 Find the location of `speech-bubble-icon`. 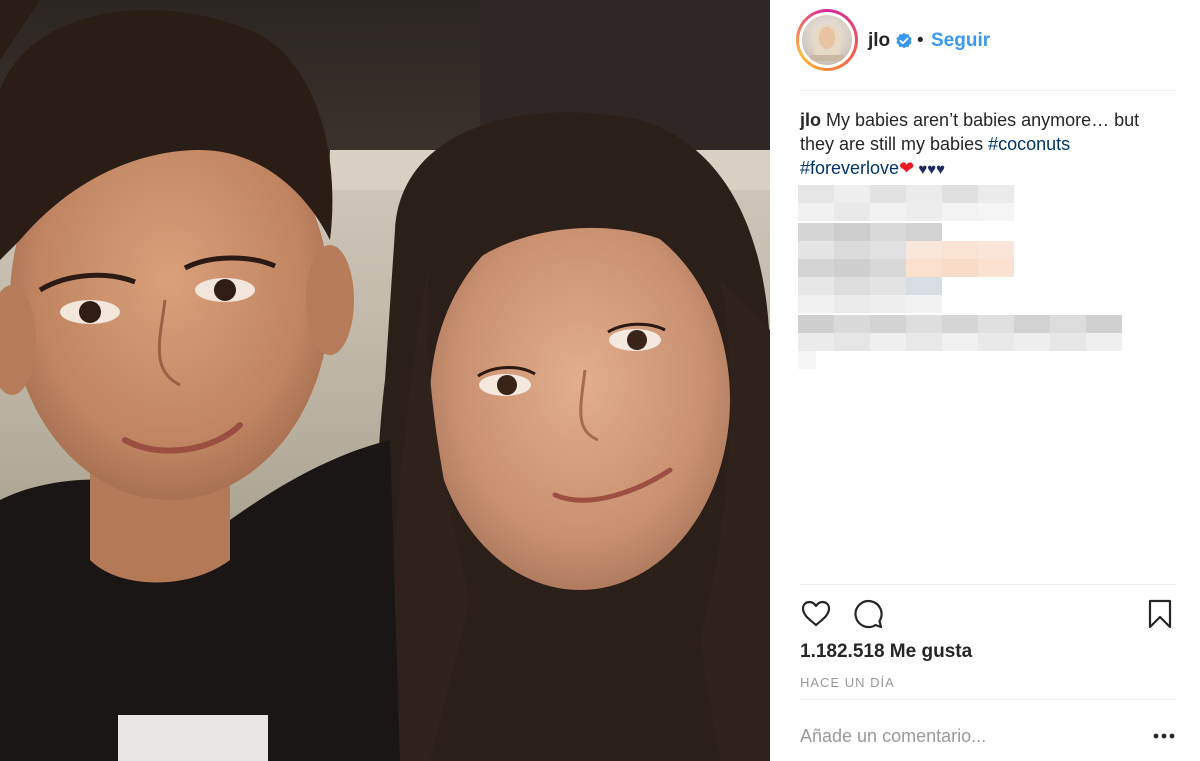

speech-bubble-icon is located at coordinates (868, 614).